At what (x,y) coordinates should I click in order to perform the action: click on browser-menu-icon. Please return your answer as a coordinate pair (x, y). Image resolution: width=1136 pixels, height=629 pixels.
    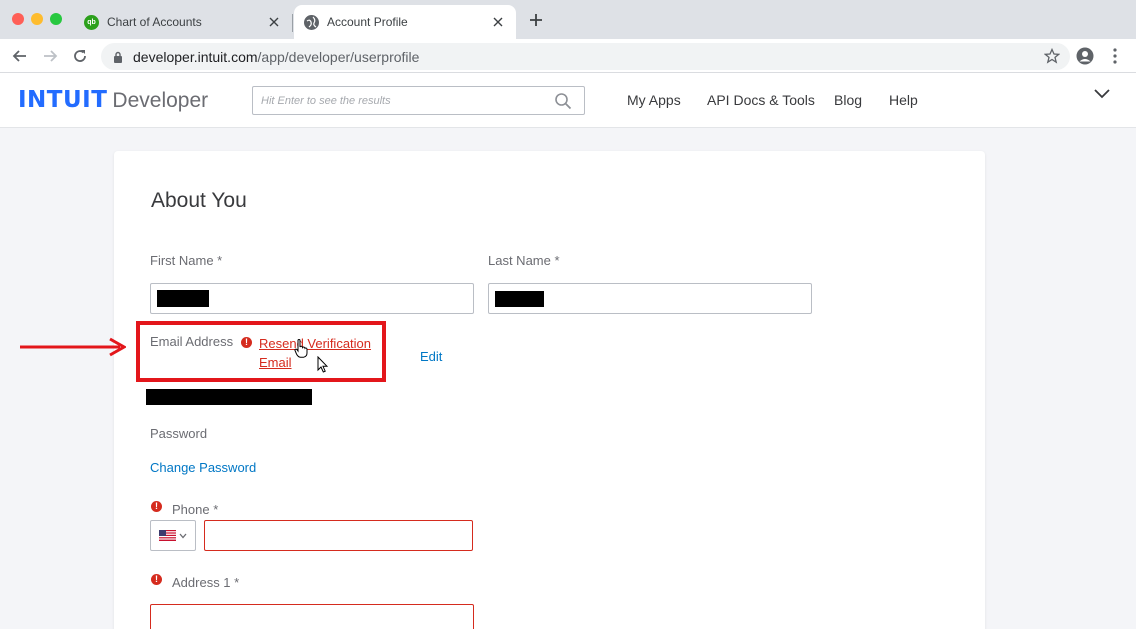
    Looking at the image, I should click on (1115, 56).